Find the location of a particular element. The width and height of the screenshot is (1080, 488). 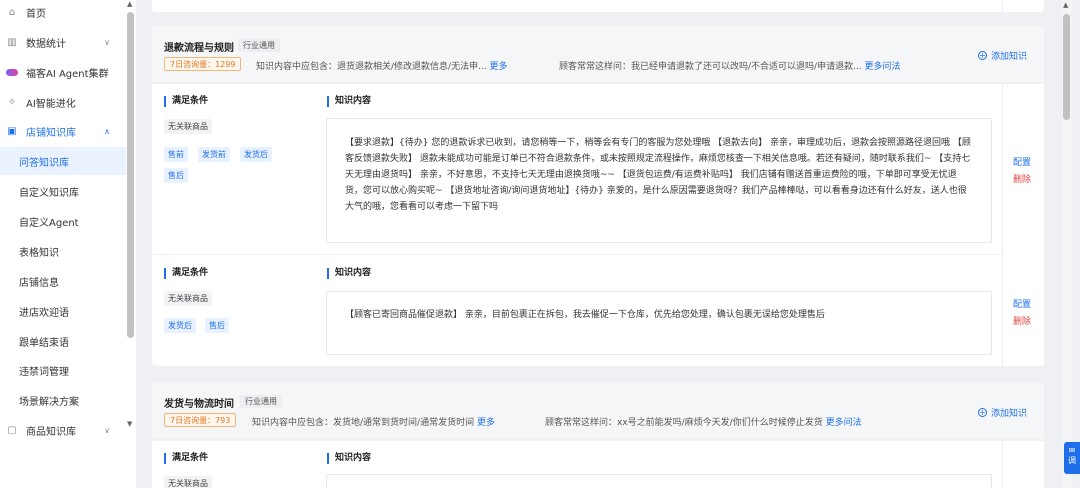

sidebar-item-product-knowledge: ▢ 商品知识库 ∨ is located at coordinates (63, 430).